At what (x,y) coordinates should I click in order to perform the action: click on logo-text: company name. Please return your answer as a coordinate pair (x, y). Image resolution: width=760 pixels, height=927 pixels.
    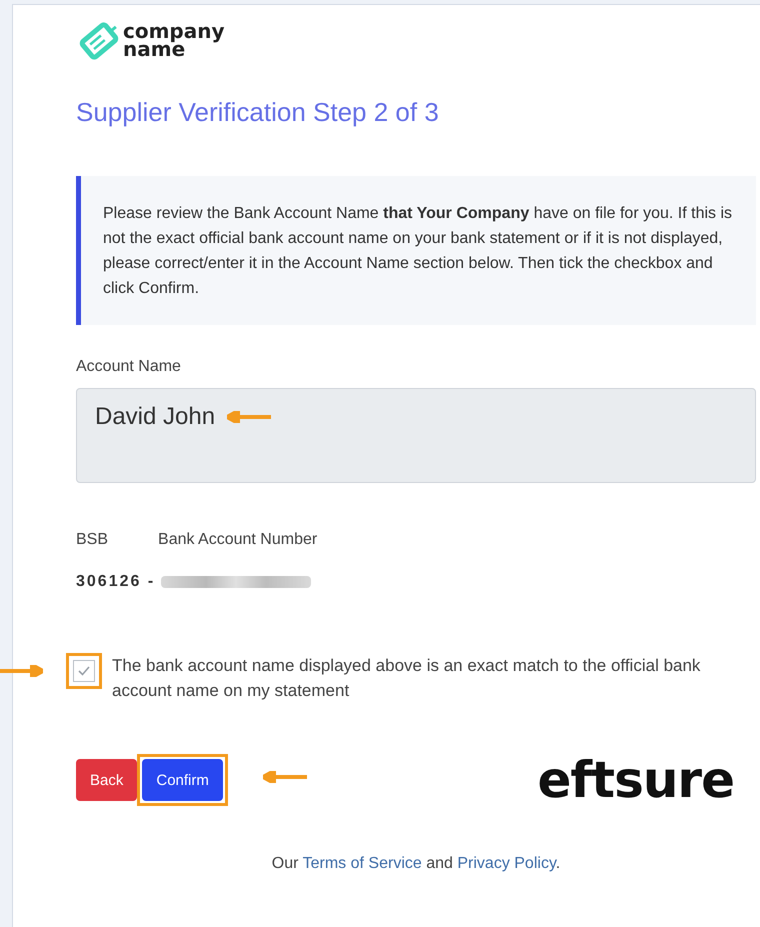
    Looking at the image, I should click on (174, 40).